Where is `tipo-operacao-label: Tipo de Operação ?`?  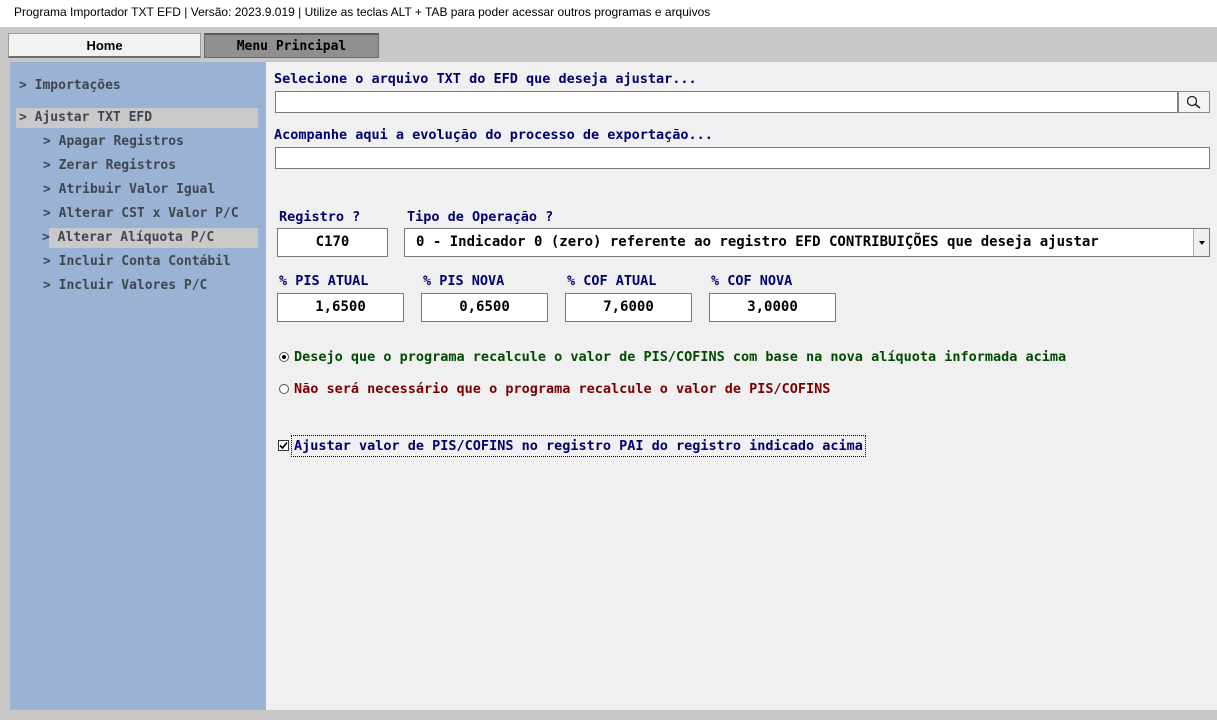
tipo-operacao-label: Tipo de Operação ? is located at coordinates (480, 217).